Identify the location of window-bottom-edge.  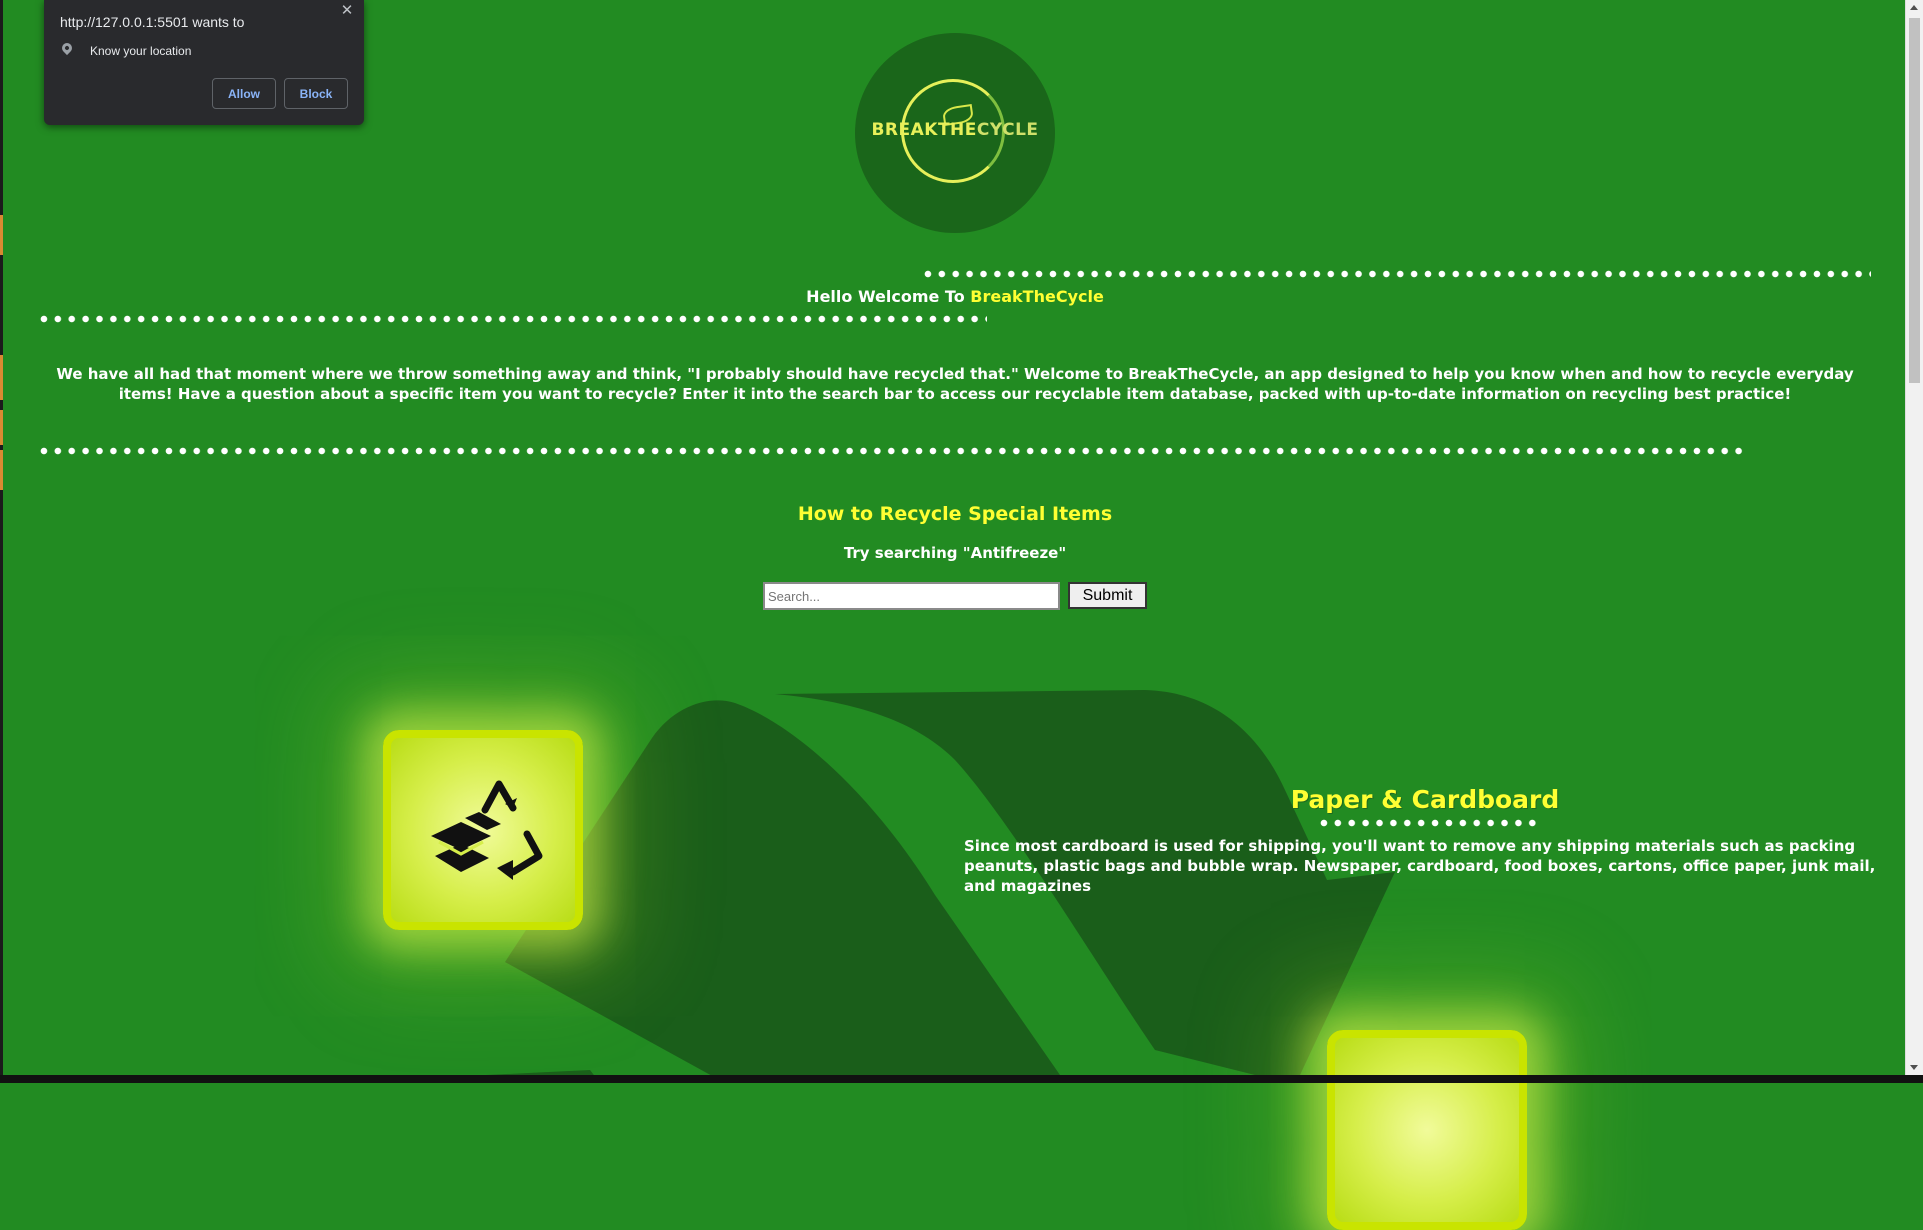
(961, 1079).